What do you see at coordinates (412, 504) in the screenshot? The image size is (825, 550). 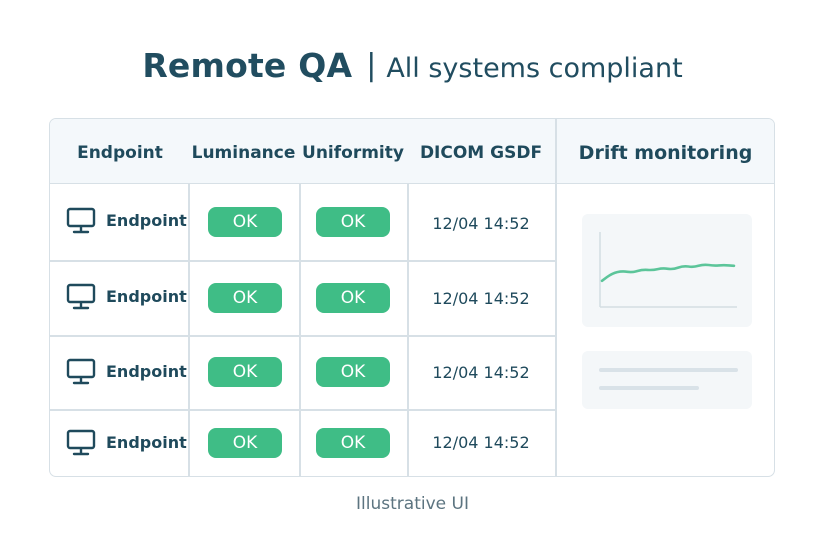 I see `footer-caption: Illustrative UI` at bounding box center [412, 504].